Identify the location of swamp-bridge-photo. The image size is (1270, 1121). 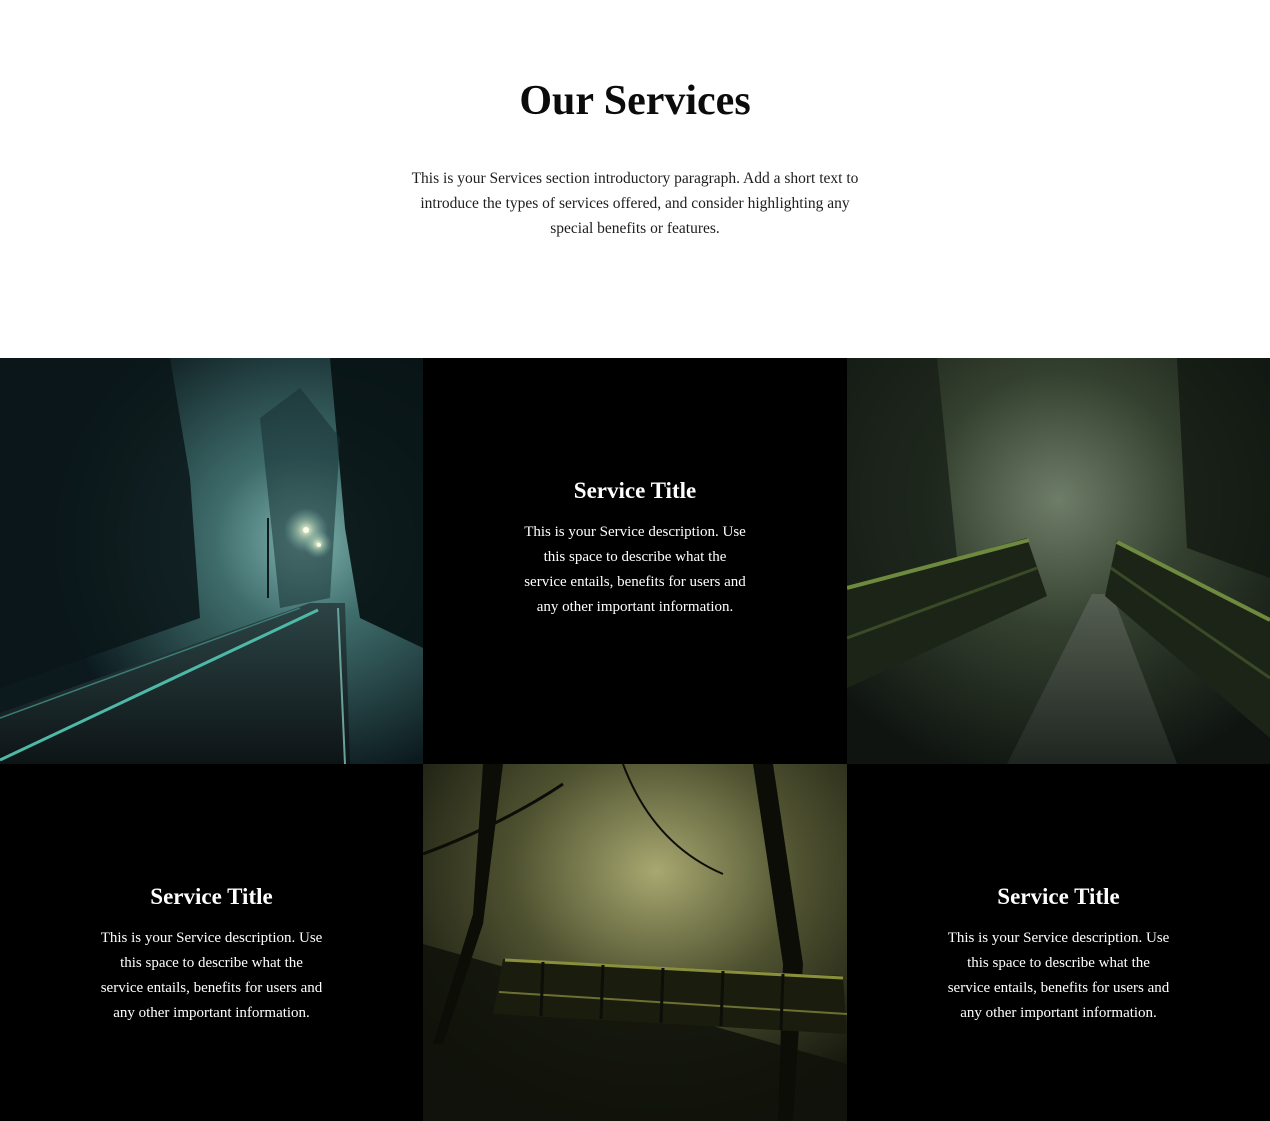
(635, 942).